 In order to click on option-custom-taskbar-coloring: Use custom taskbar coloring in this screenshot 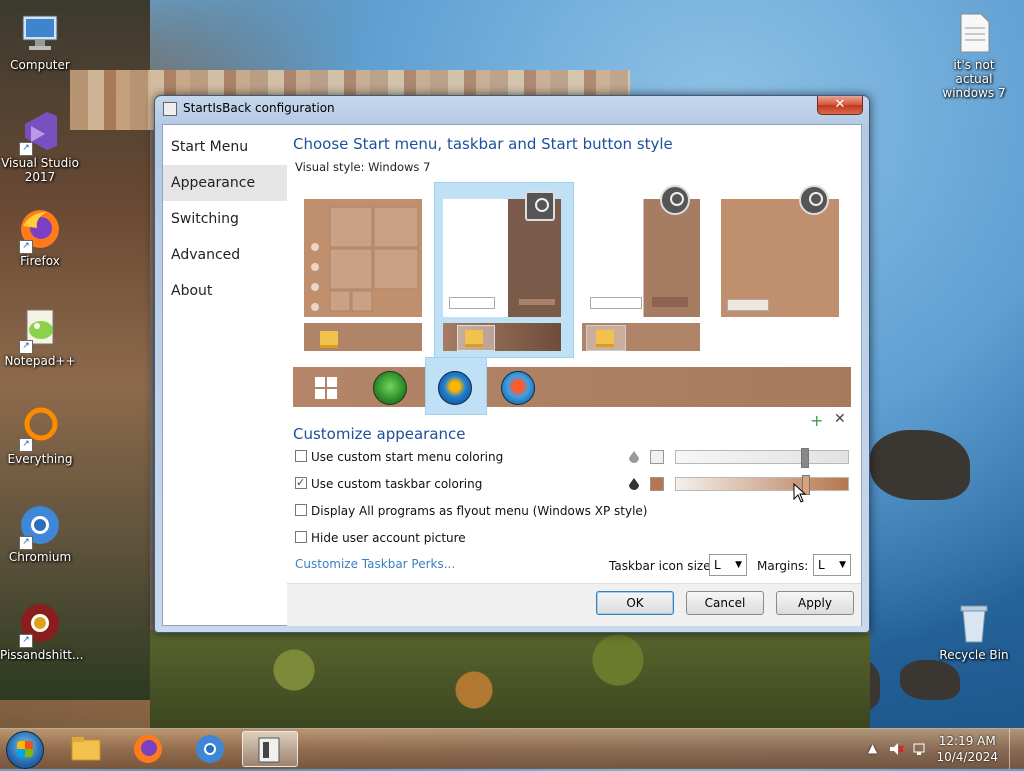, I will do `click(475, 483)`.